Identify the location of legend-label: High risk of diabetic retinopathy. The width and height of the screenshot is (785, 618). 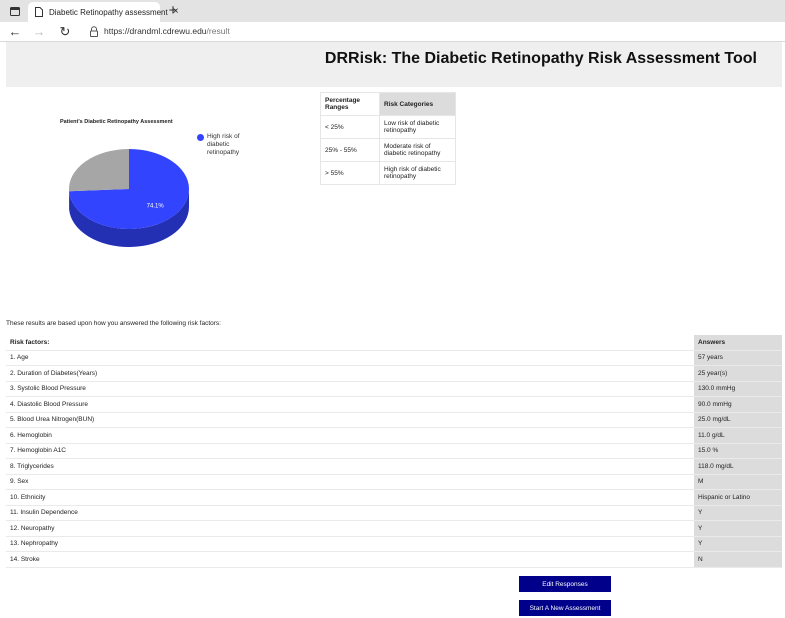
(223, 144).